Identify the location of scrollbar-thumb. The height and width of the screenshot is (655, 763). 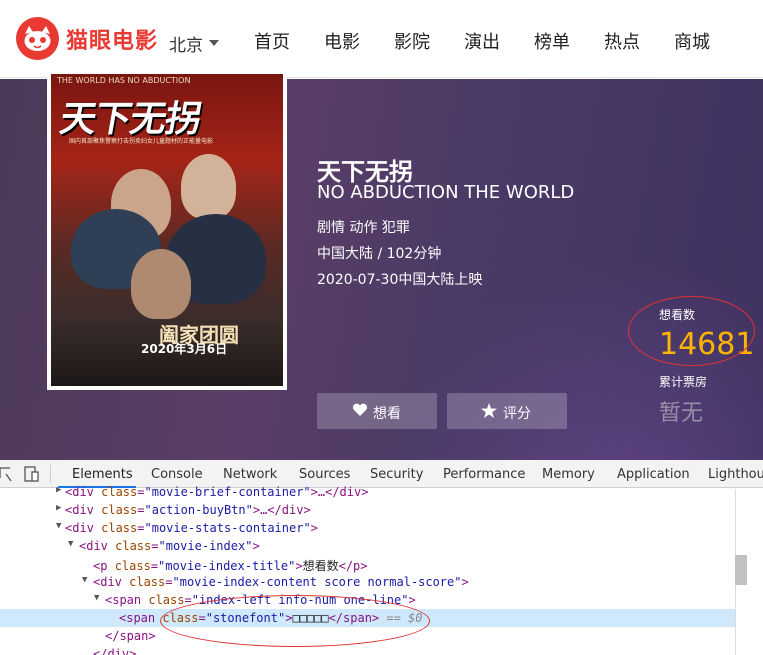
(741, 570).